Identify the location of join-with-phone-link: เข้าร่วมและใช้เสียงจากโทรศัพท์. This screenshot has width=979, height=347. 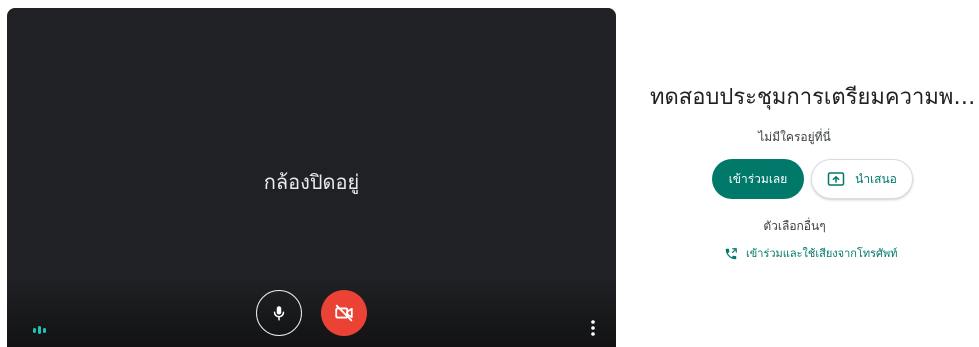
(811, 254).